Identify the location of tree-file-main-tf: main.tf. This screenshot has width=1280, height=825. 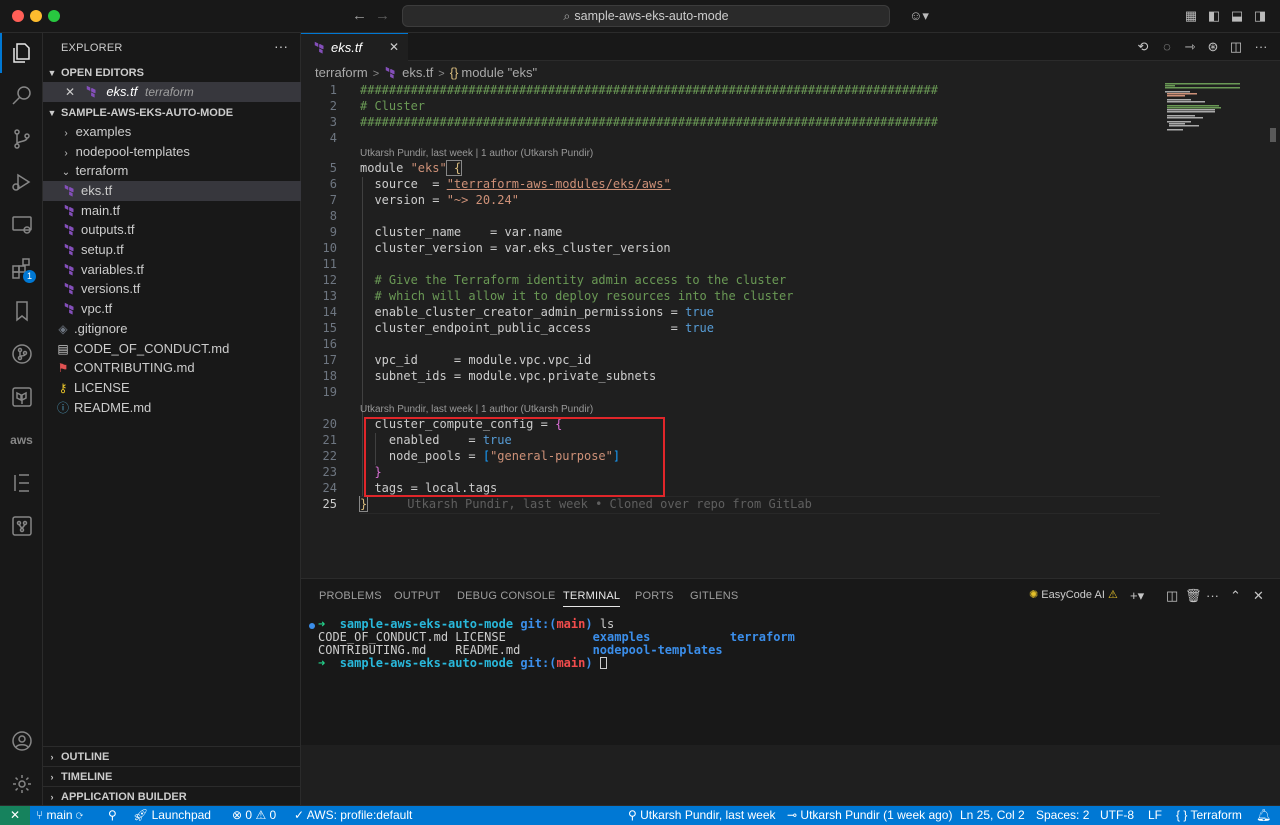
(172, 211).